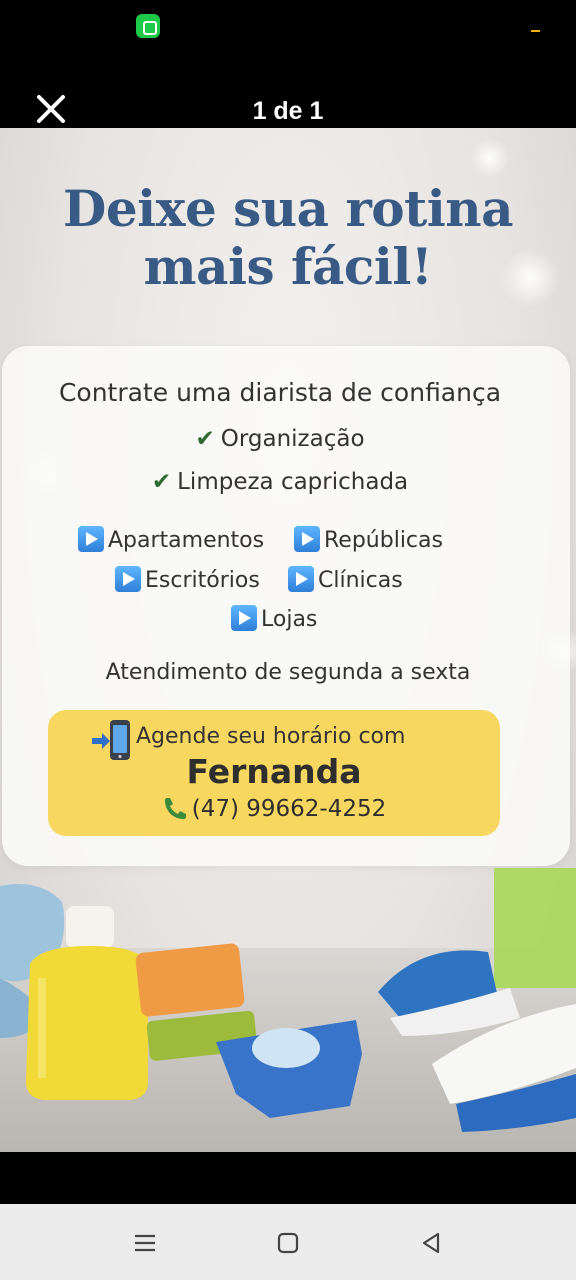  Describe the element at coordinates (271, 736) in the screenshot. I see `cta-line: Agende seu horário com` at that location.